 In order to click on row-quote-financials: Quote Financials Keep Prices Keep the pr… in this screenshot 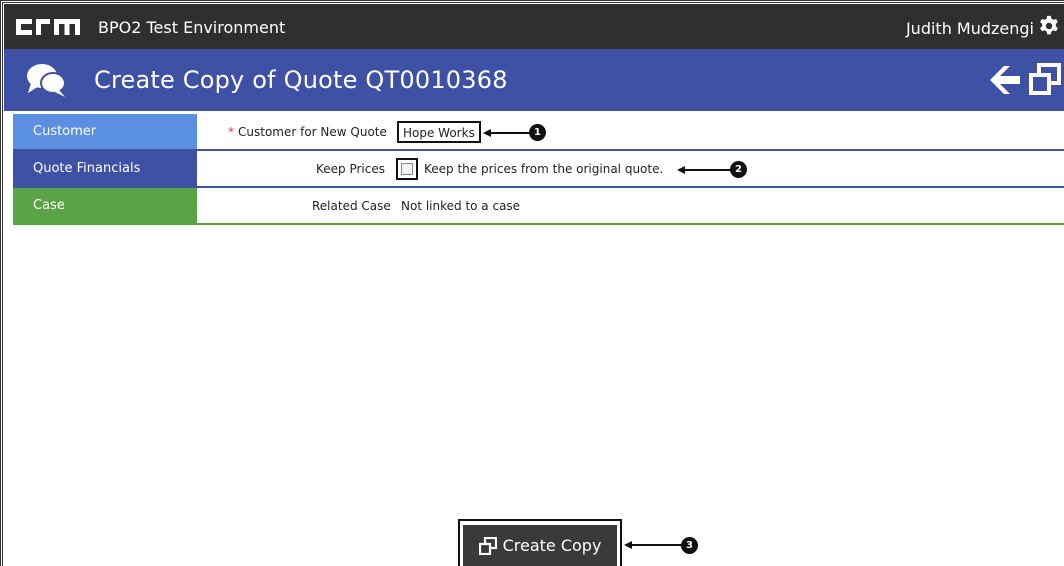, I will do `click(538, 169)`.